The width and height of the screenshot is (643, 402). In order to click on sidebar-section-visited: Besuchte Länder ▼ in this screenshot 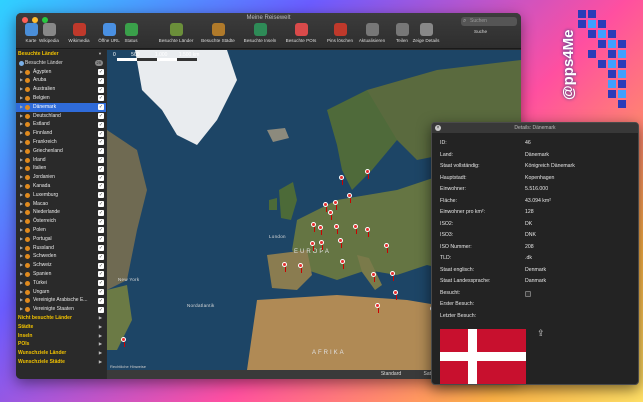, I will do `click(61, 54)`.